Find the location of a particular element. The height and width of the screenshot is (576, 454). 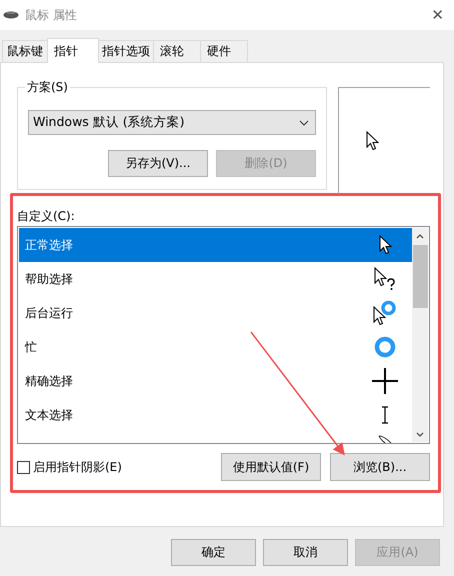

cursor-list-item: 后台运行 is located at coordinates (215, 313).